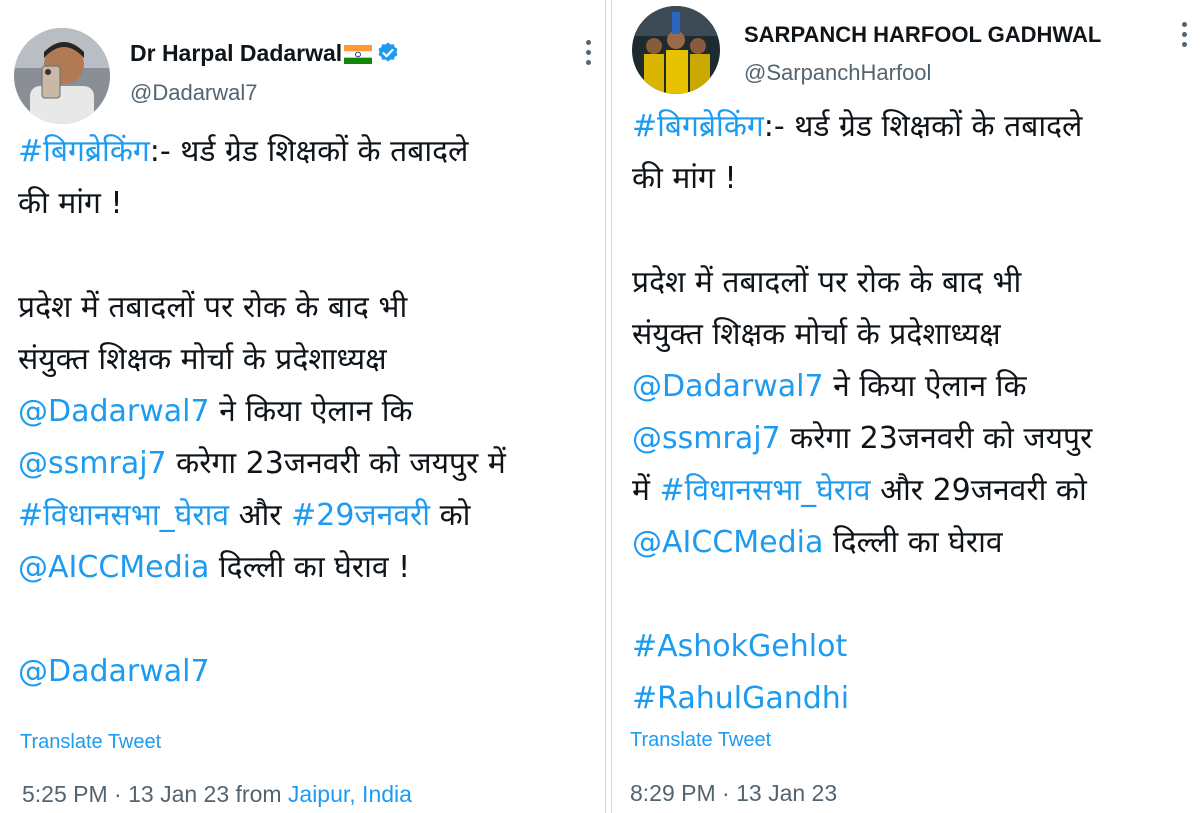 The image size is (1200, 813). I want to click on author-handle: @Dadarwal7, so click(194, 93).